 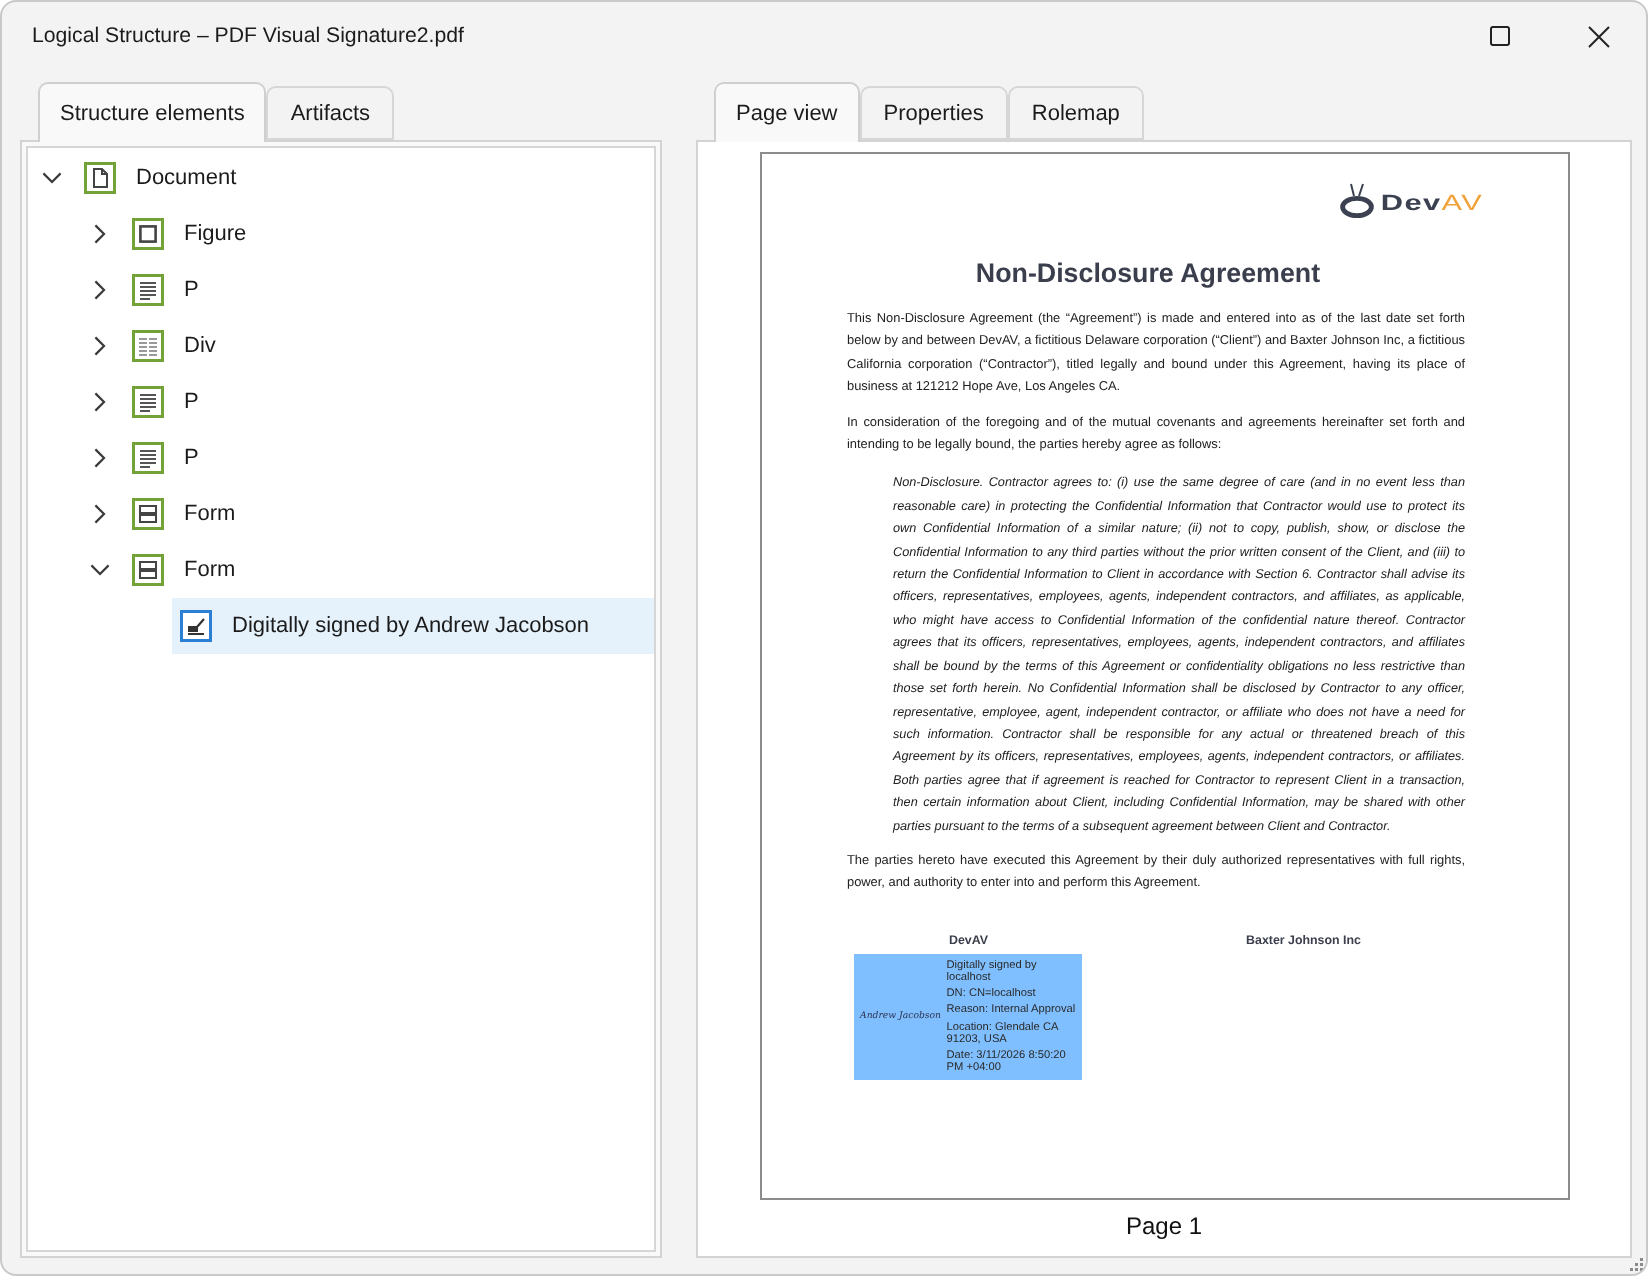 I want to click on tree-item: Figure, so click(x=193, y=234).